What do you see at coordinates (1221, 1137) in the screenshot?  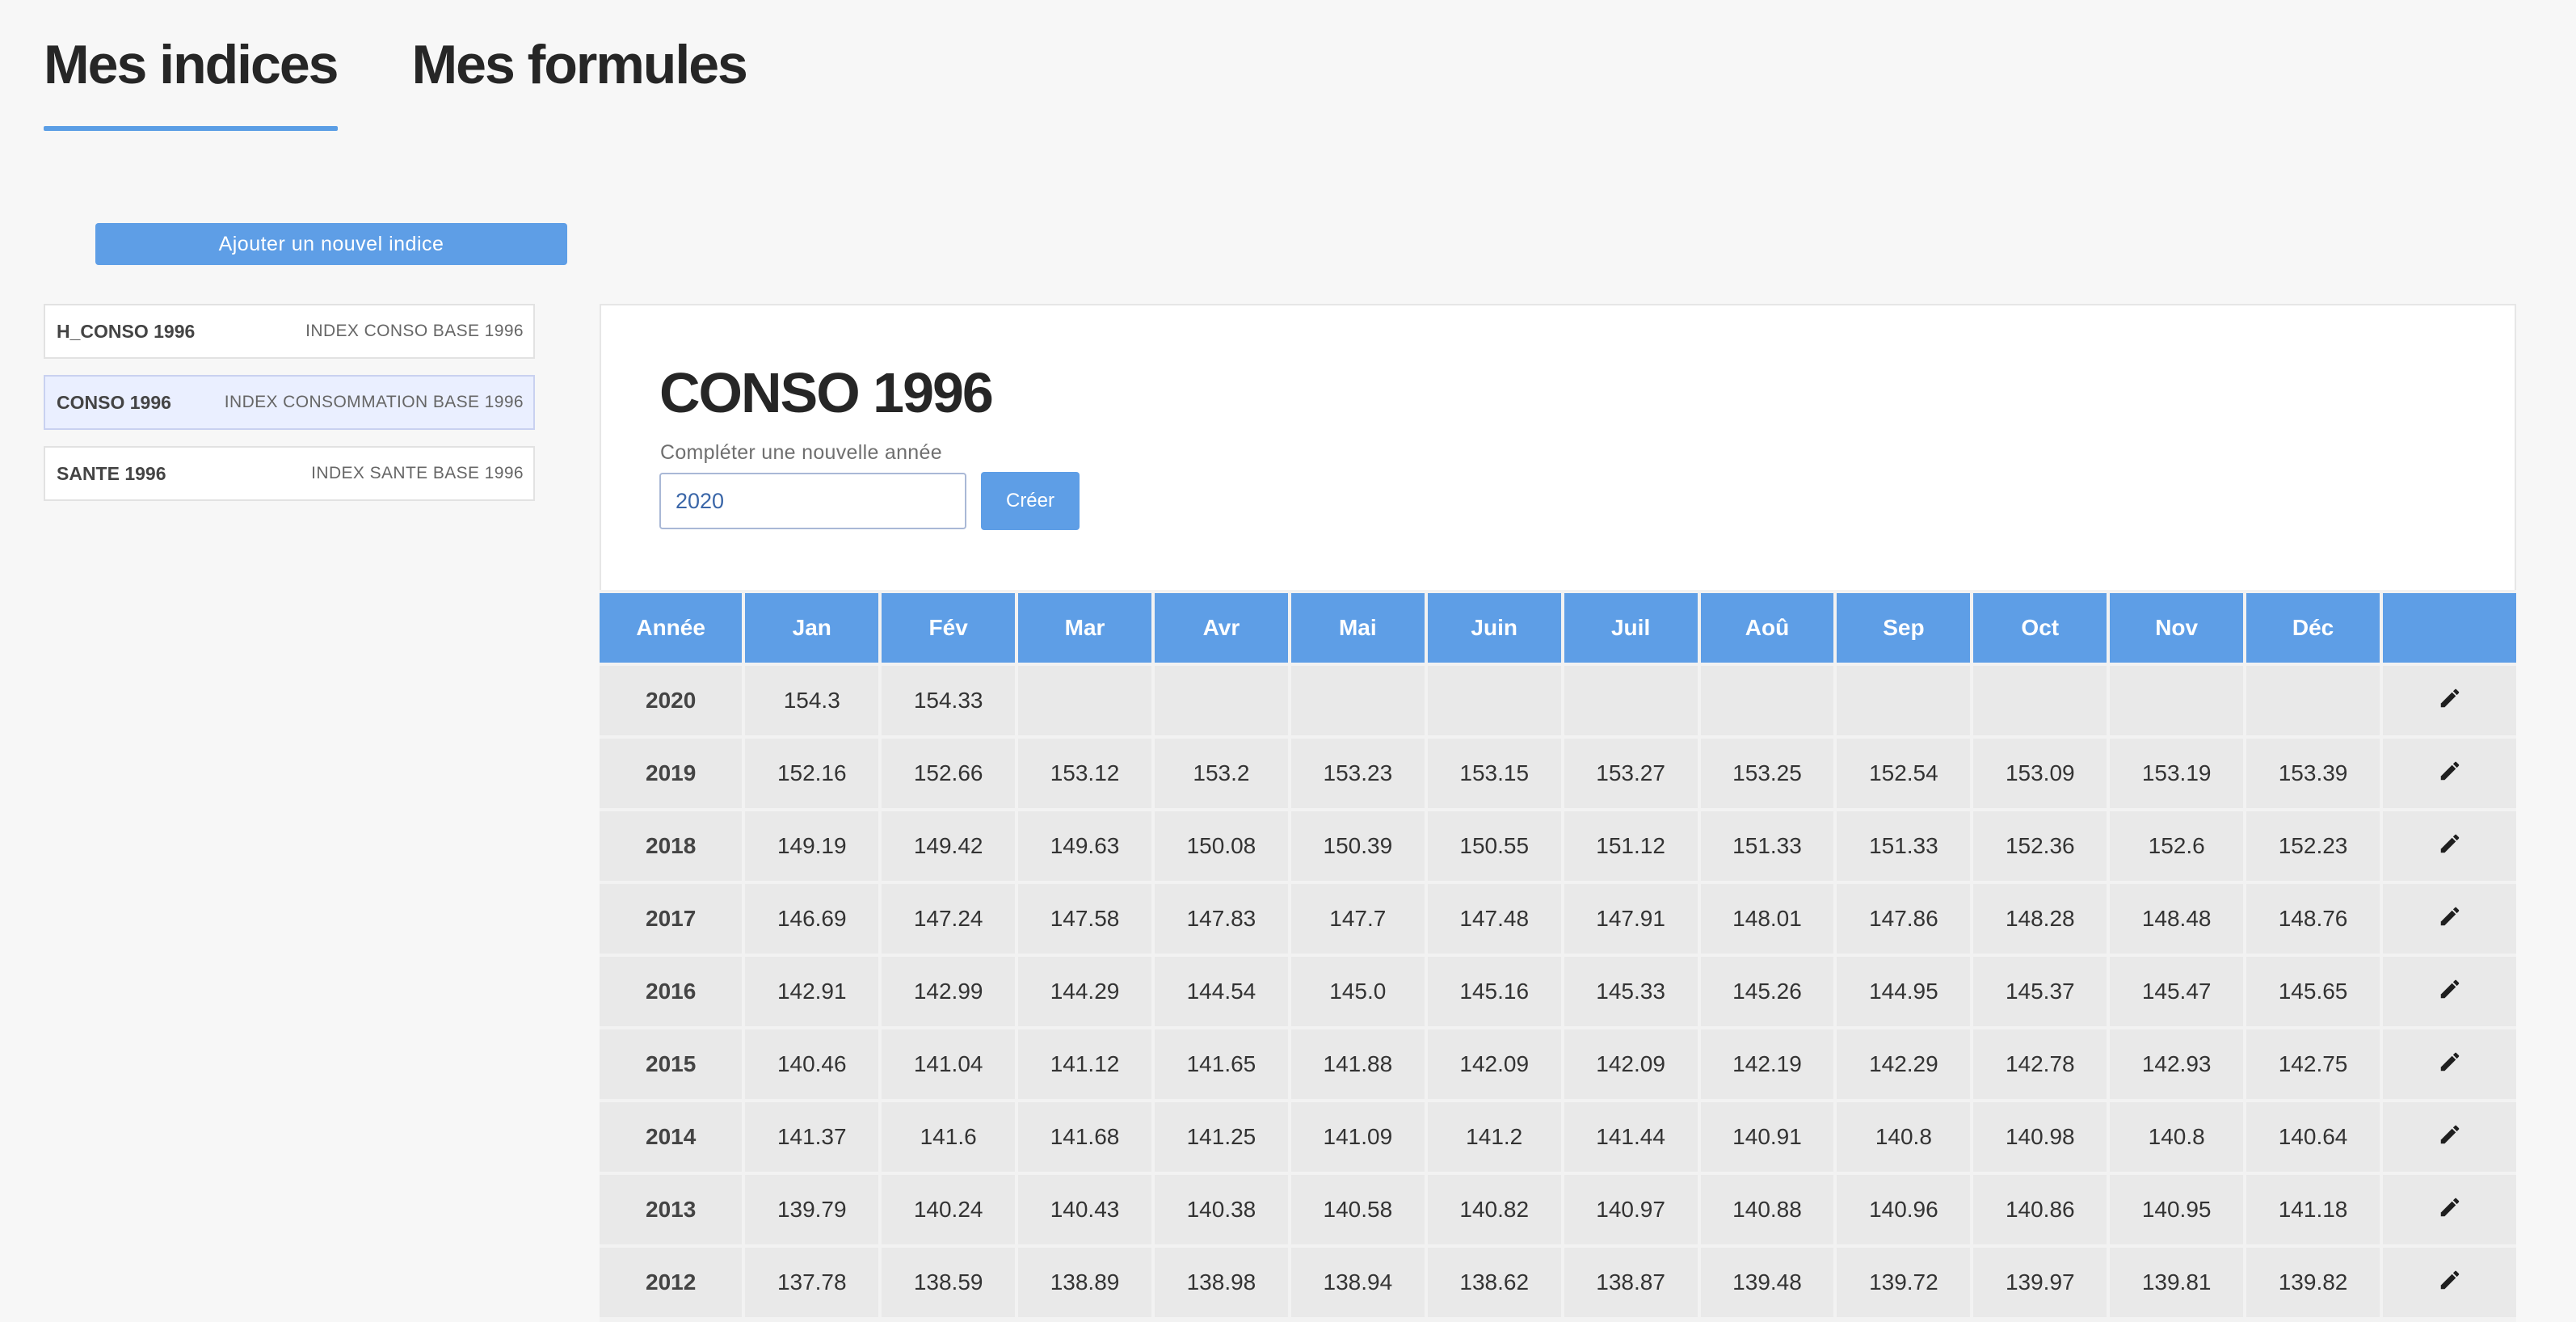 I see `value-cell: 141.25` at bounding box center [1221, 1137].